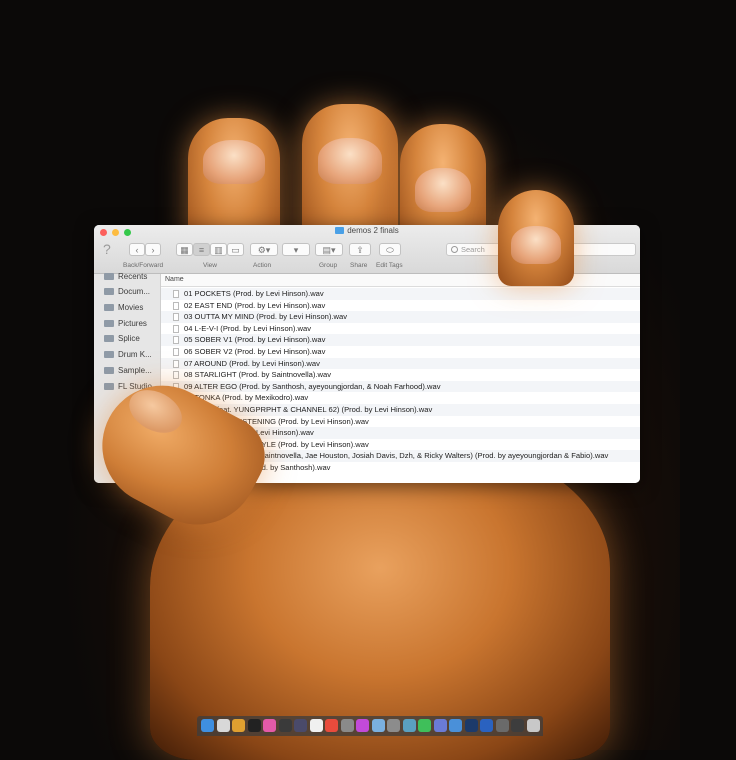 This screenshot has width=736, height=760. What do you see at coordinates (109, 323) in the screenshot?
I see `camera-icon` at bounding box center [109, 323].